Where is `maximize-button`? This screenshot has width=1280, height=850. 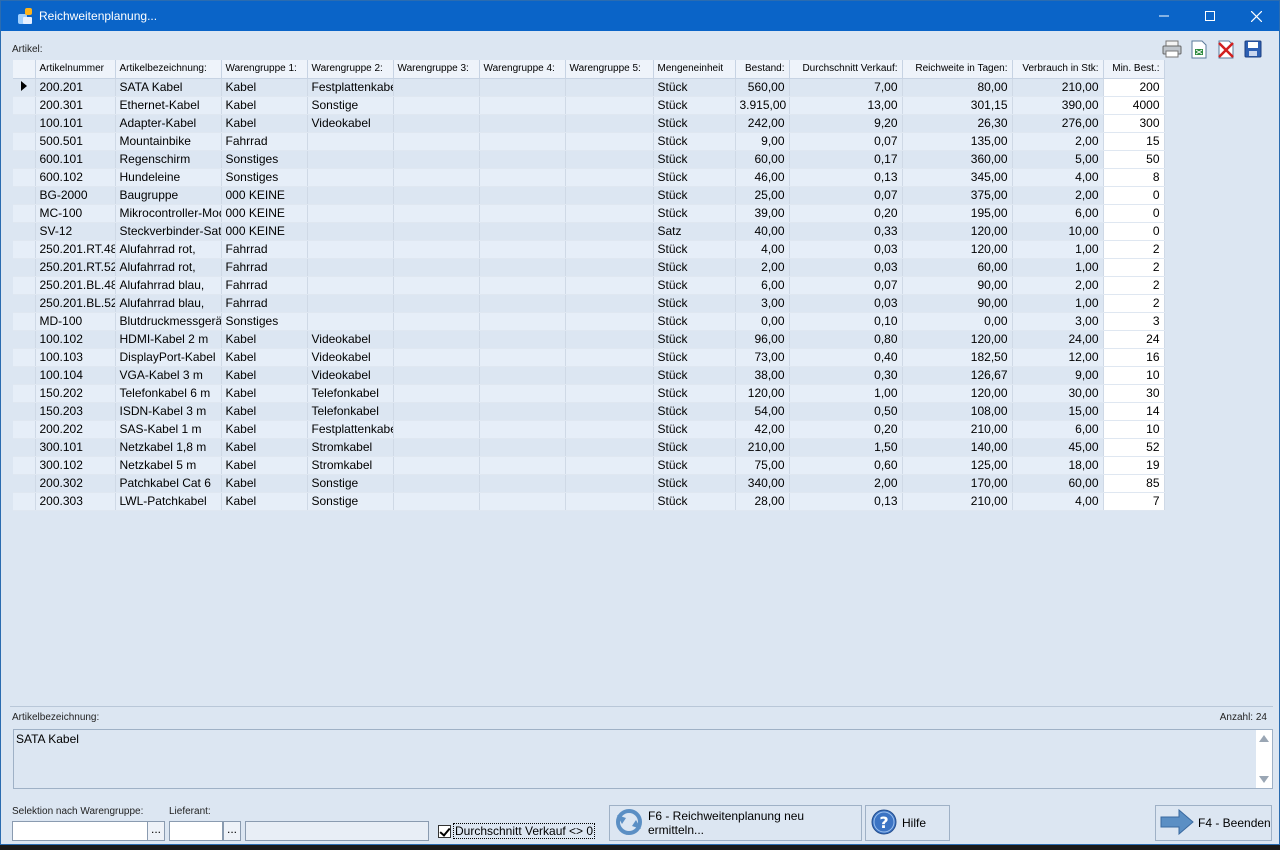 maximize-button is located at coordinates (1210, 16).